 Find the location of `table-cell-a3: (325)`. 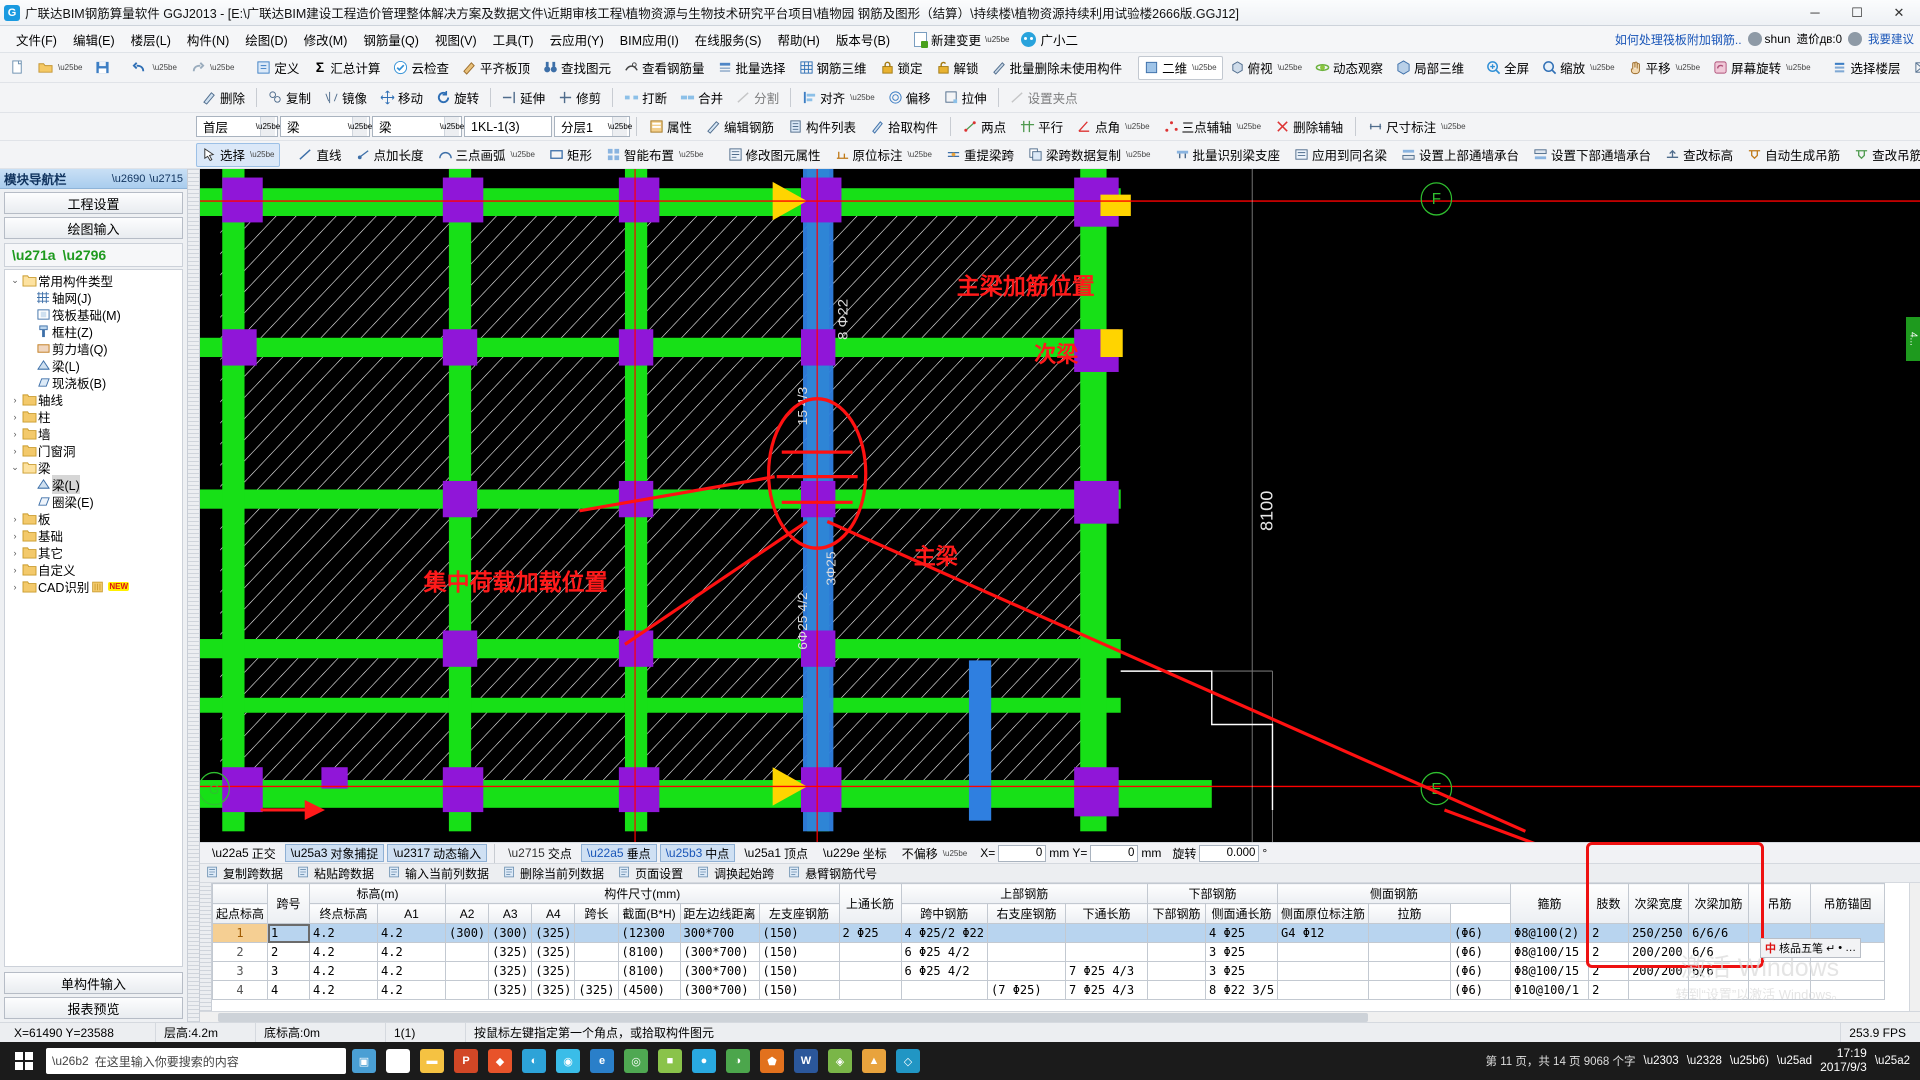

table-cell-a3: (325) is located at coordinates (553, 990).